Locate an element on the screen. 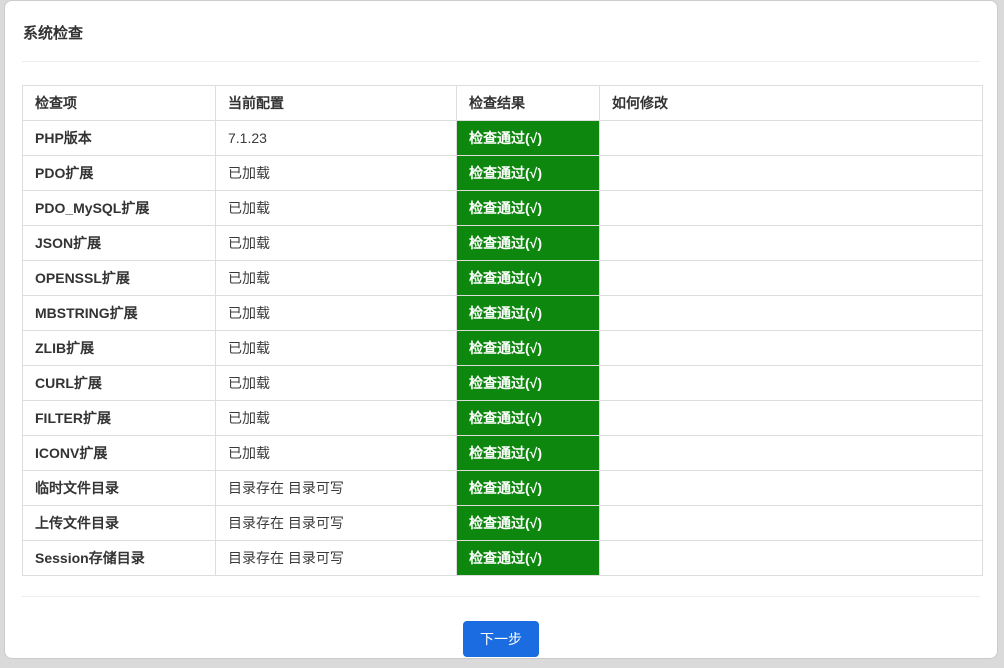 The width and height of the screenshot is (1004, 668). header-check-result: 检查结果 is located at coordinates (528, 103).